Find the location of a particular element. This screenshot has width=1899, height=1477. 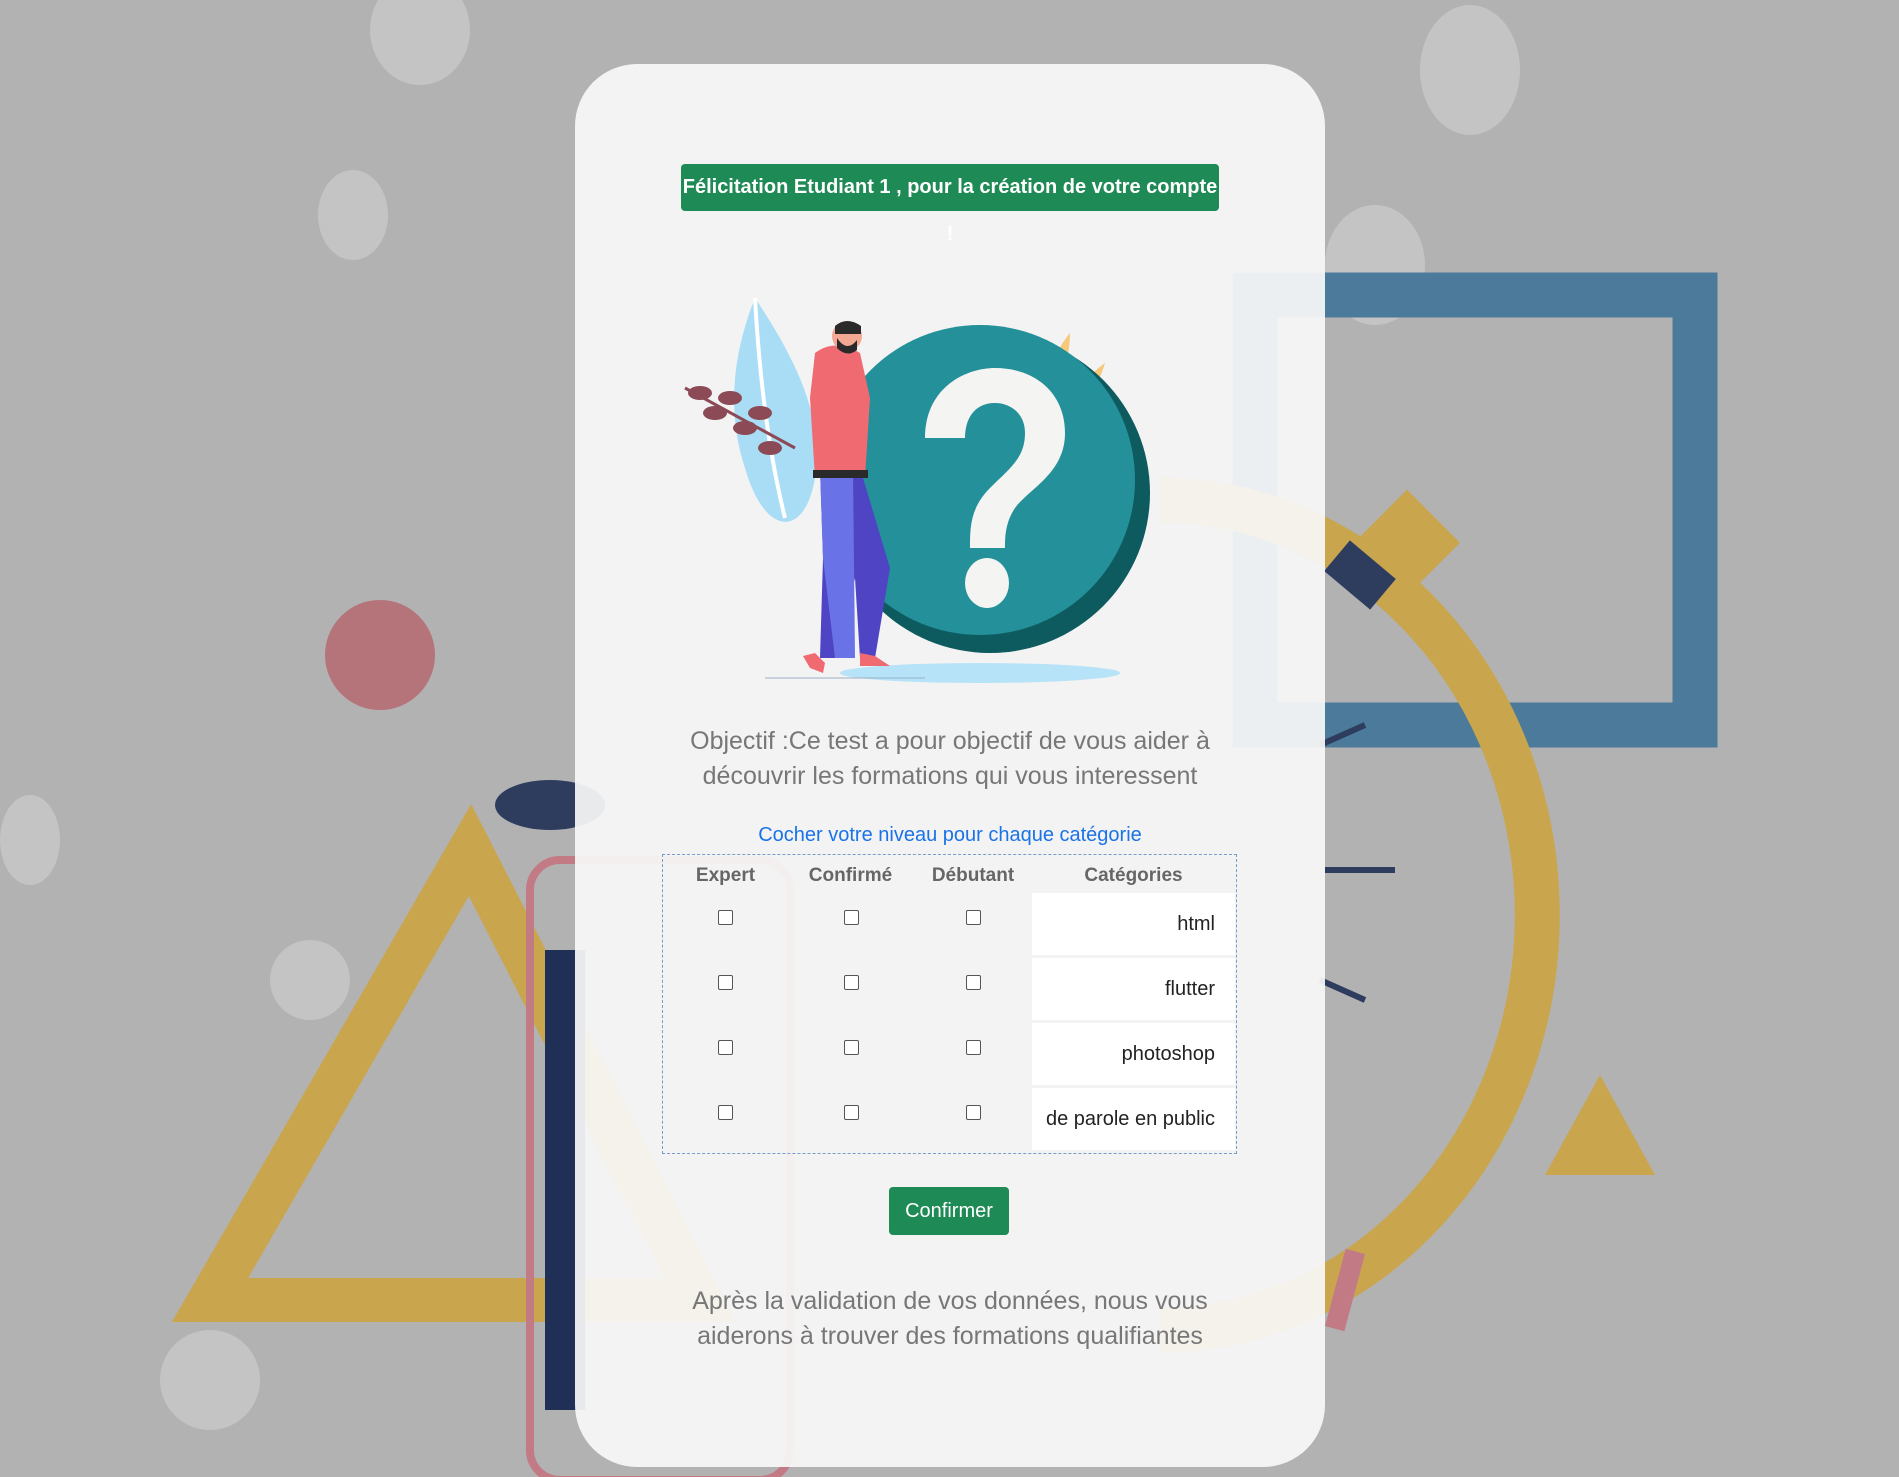

checkbox-flutter-debutant is located at coordinates (973, 982).